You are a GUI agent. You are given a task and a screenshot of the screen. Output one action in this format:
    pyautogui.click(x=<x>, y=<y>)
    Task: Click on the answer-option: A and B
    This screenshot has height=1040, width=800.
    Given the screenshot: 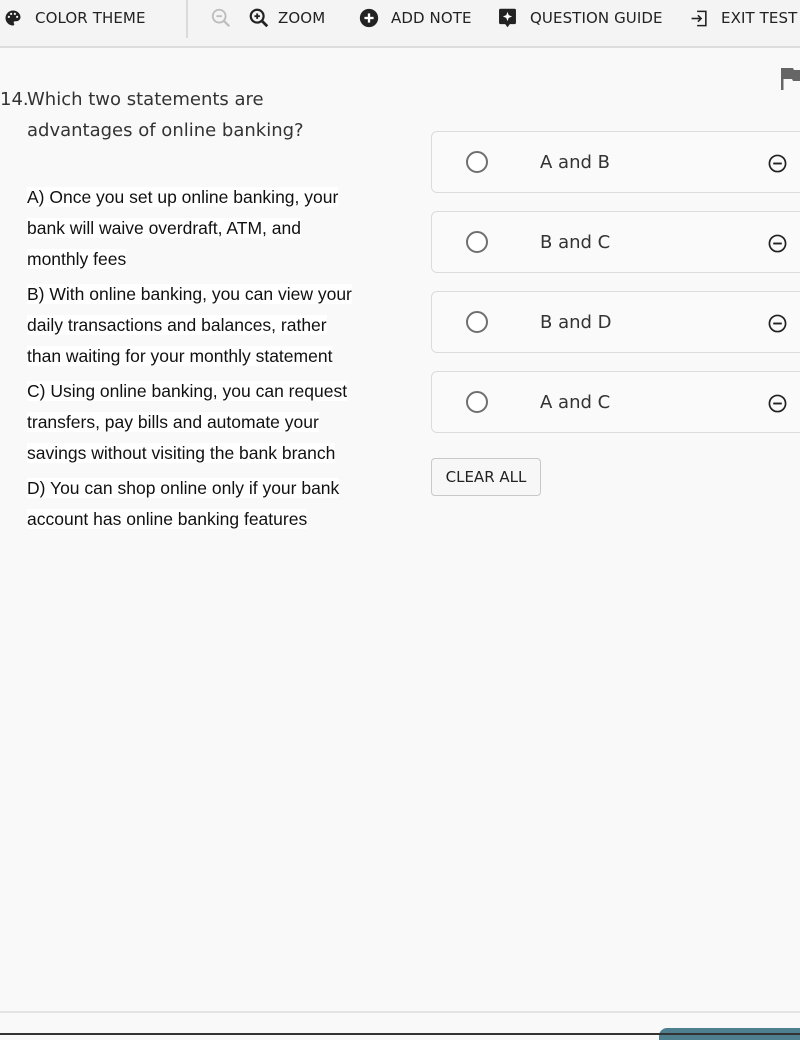 What is the action you would take?
    pyautogui.click(x=615, y=162)
    